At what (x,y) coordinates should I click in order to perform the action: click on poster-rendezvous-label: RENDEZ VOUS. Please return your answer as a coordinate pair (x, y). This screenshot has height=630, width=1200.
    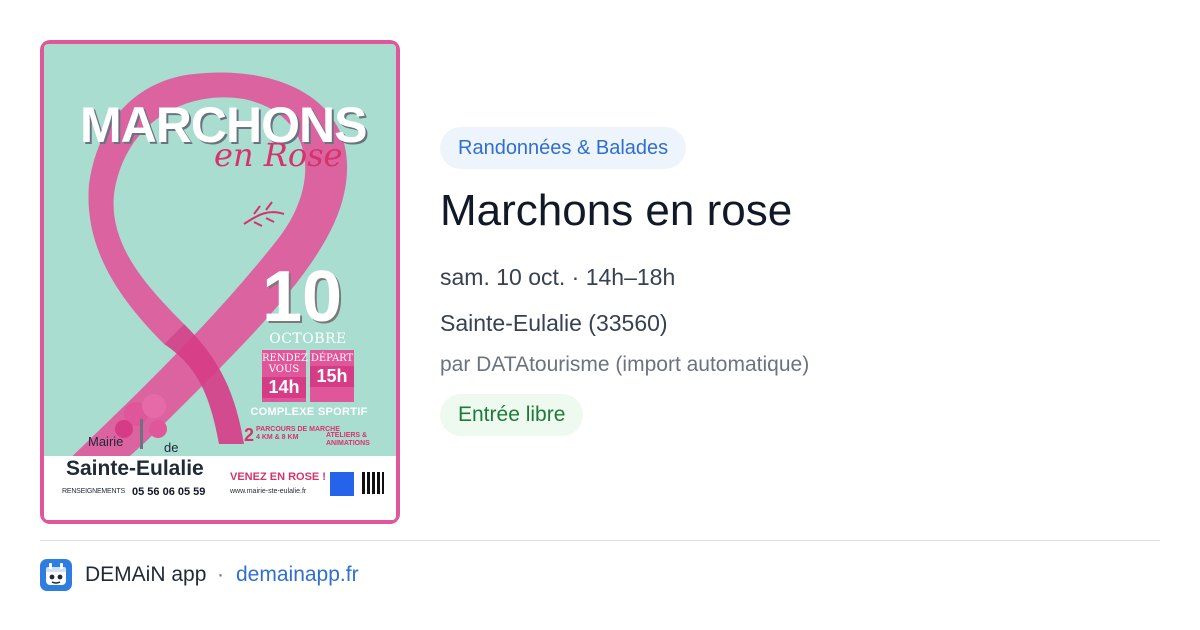
    Looking at the image, I should click on (285, 364).